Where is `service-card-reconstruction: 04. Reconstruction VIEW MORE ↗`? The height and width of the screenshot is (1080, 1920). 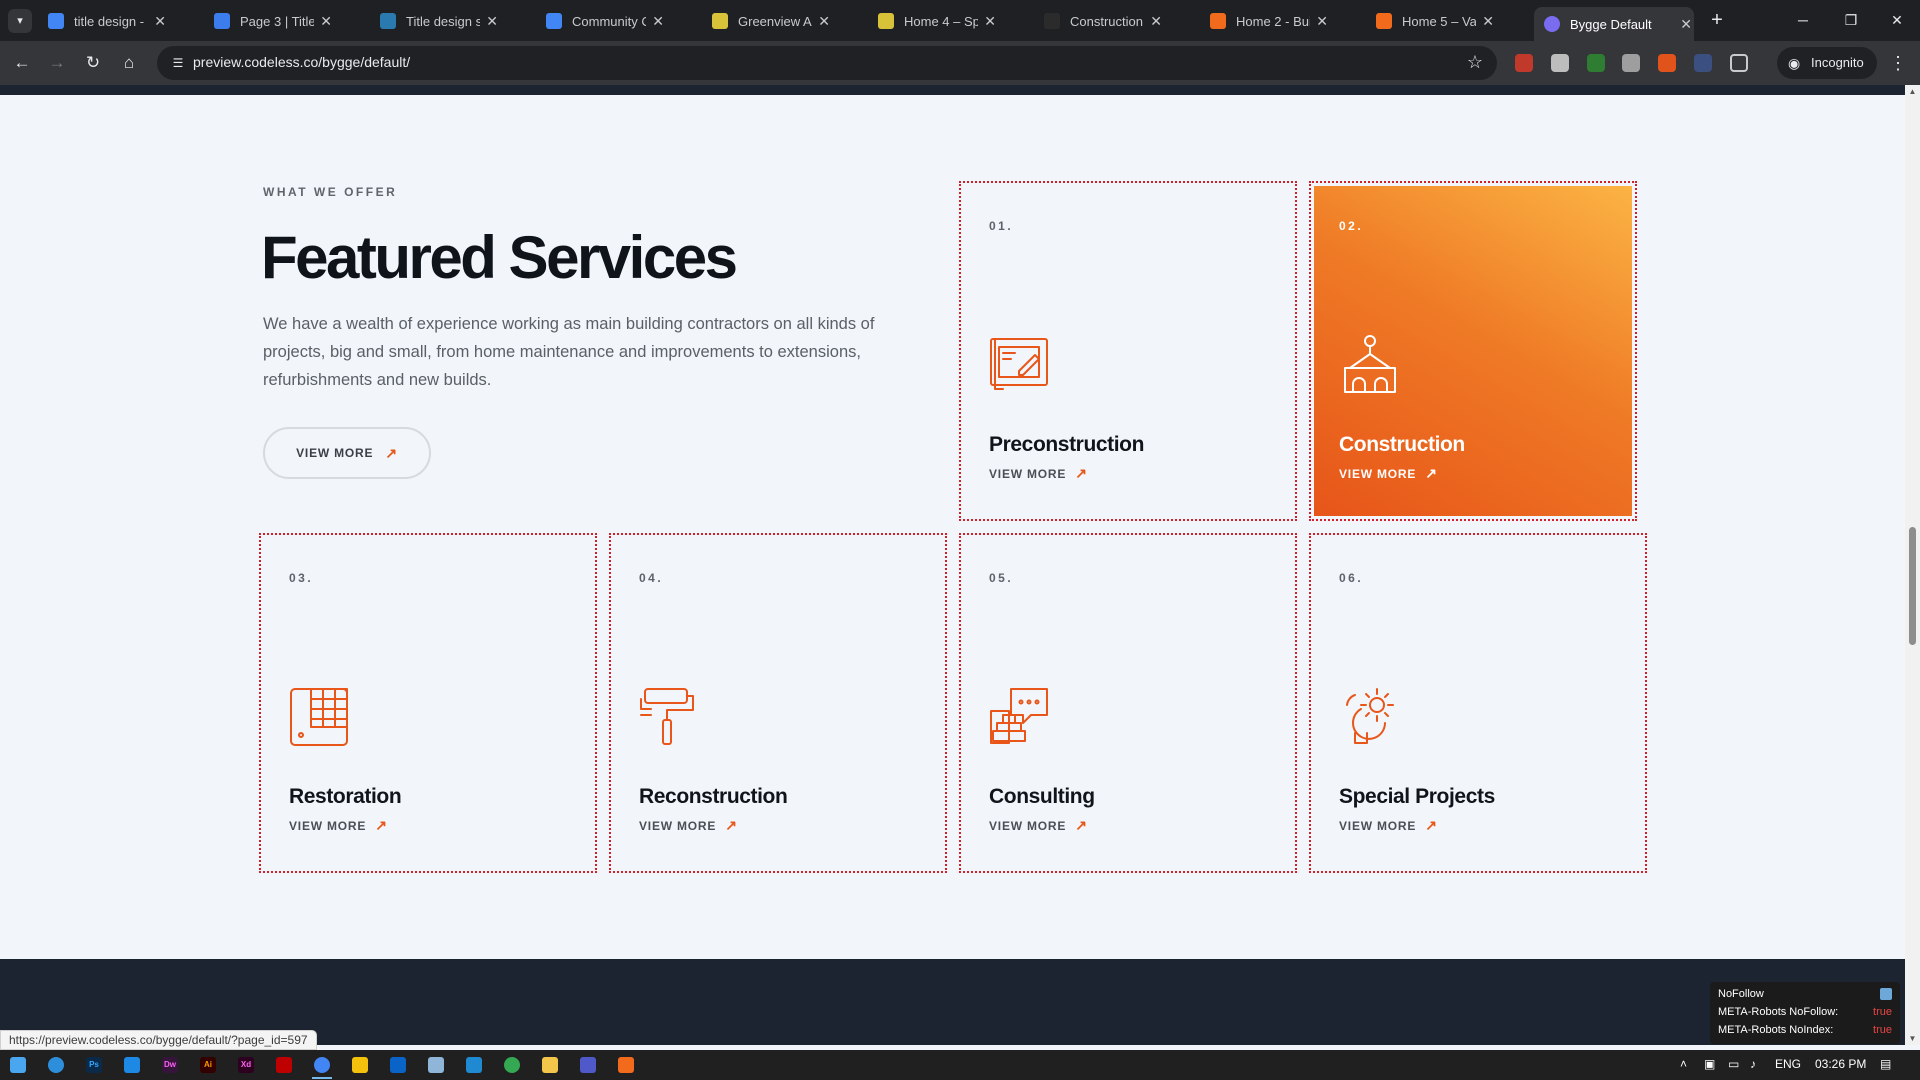 service-card-reconstruction: 04. Reconstruction VIEW MORE ↗ is located at coordinates (778, 703).